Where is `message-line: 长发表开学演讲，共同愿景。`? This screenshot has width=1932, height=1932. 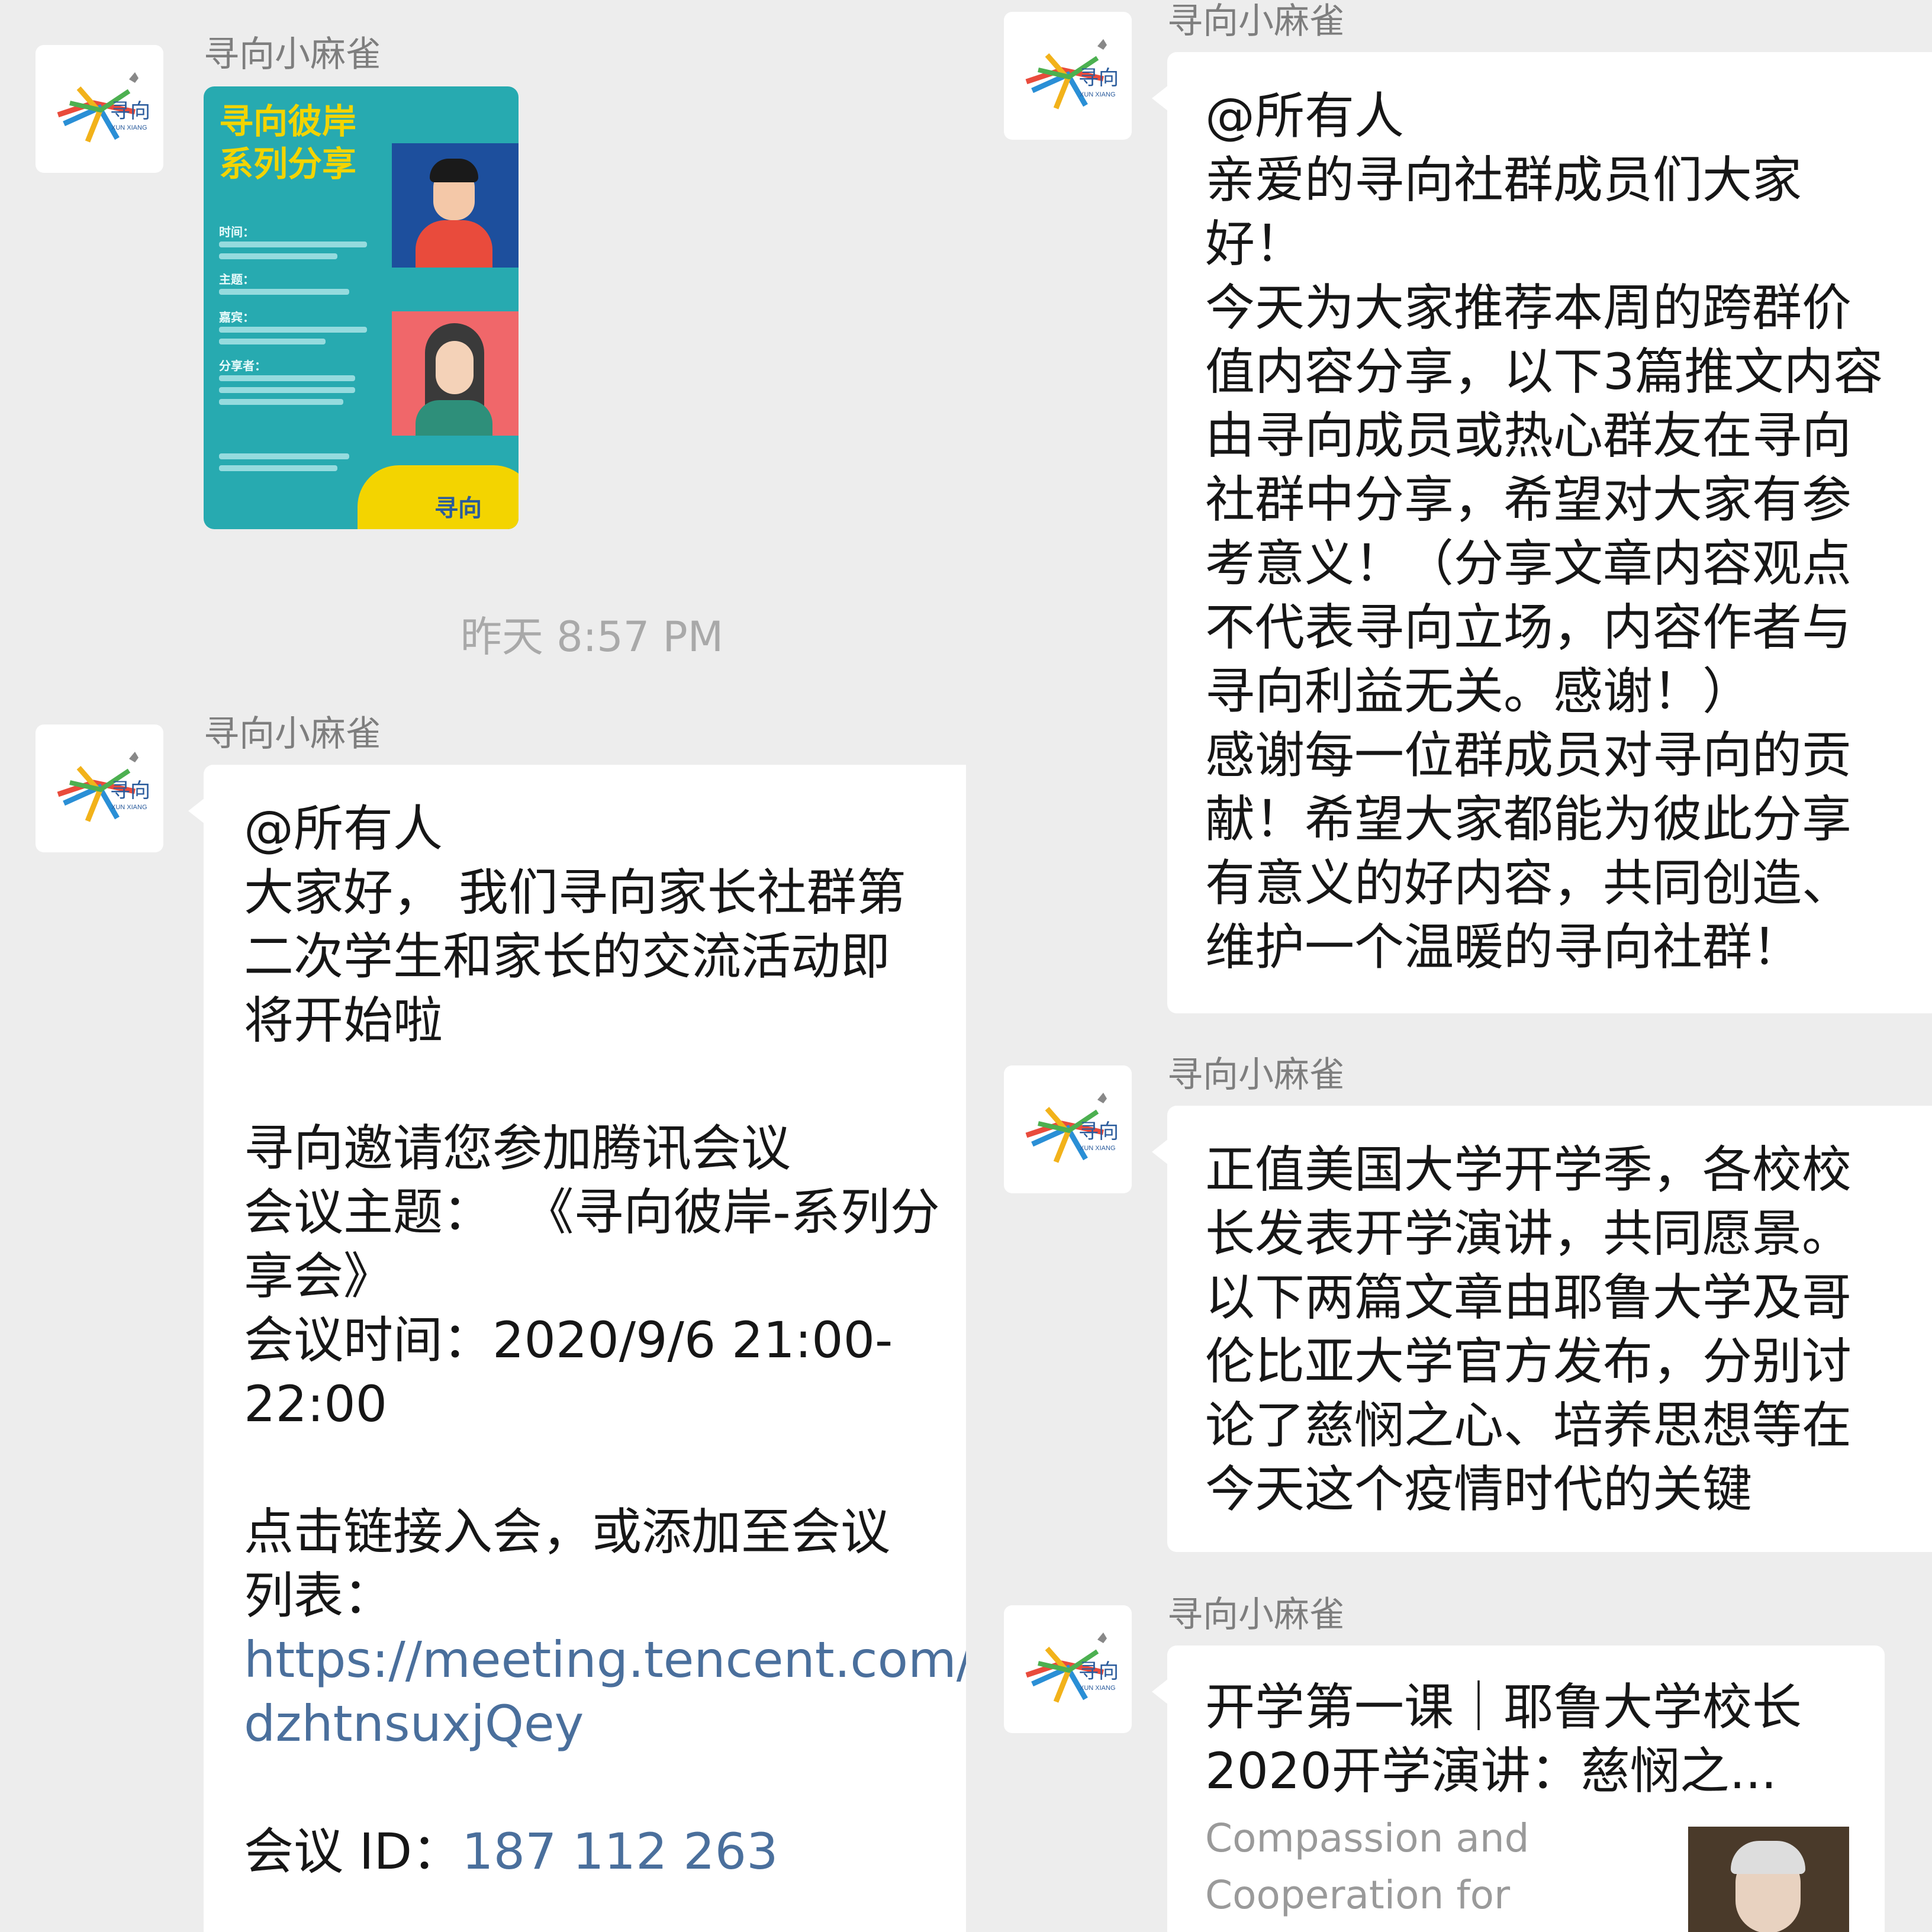
message-line: 长发表开学演讲，共同愿景。 is located at coordinates (1529, 1234).